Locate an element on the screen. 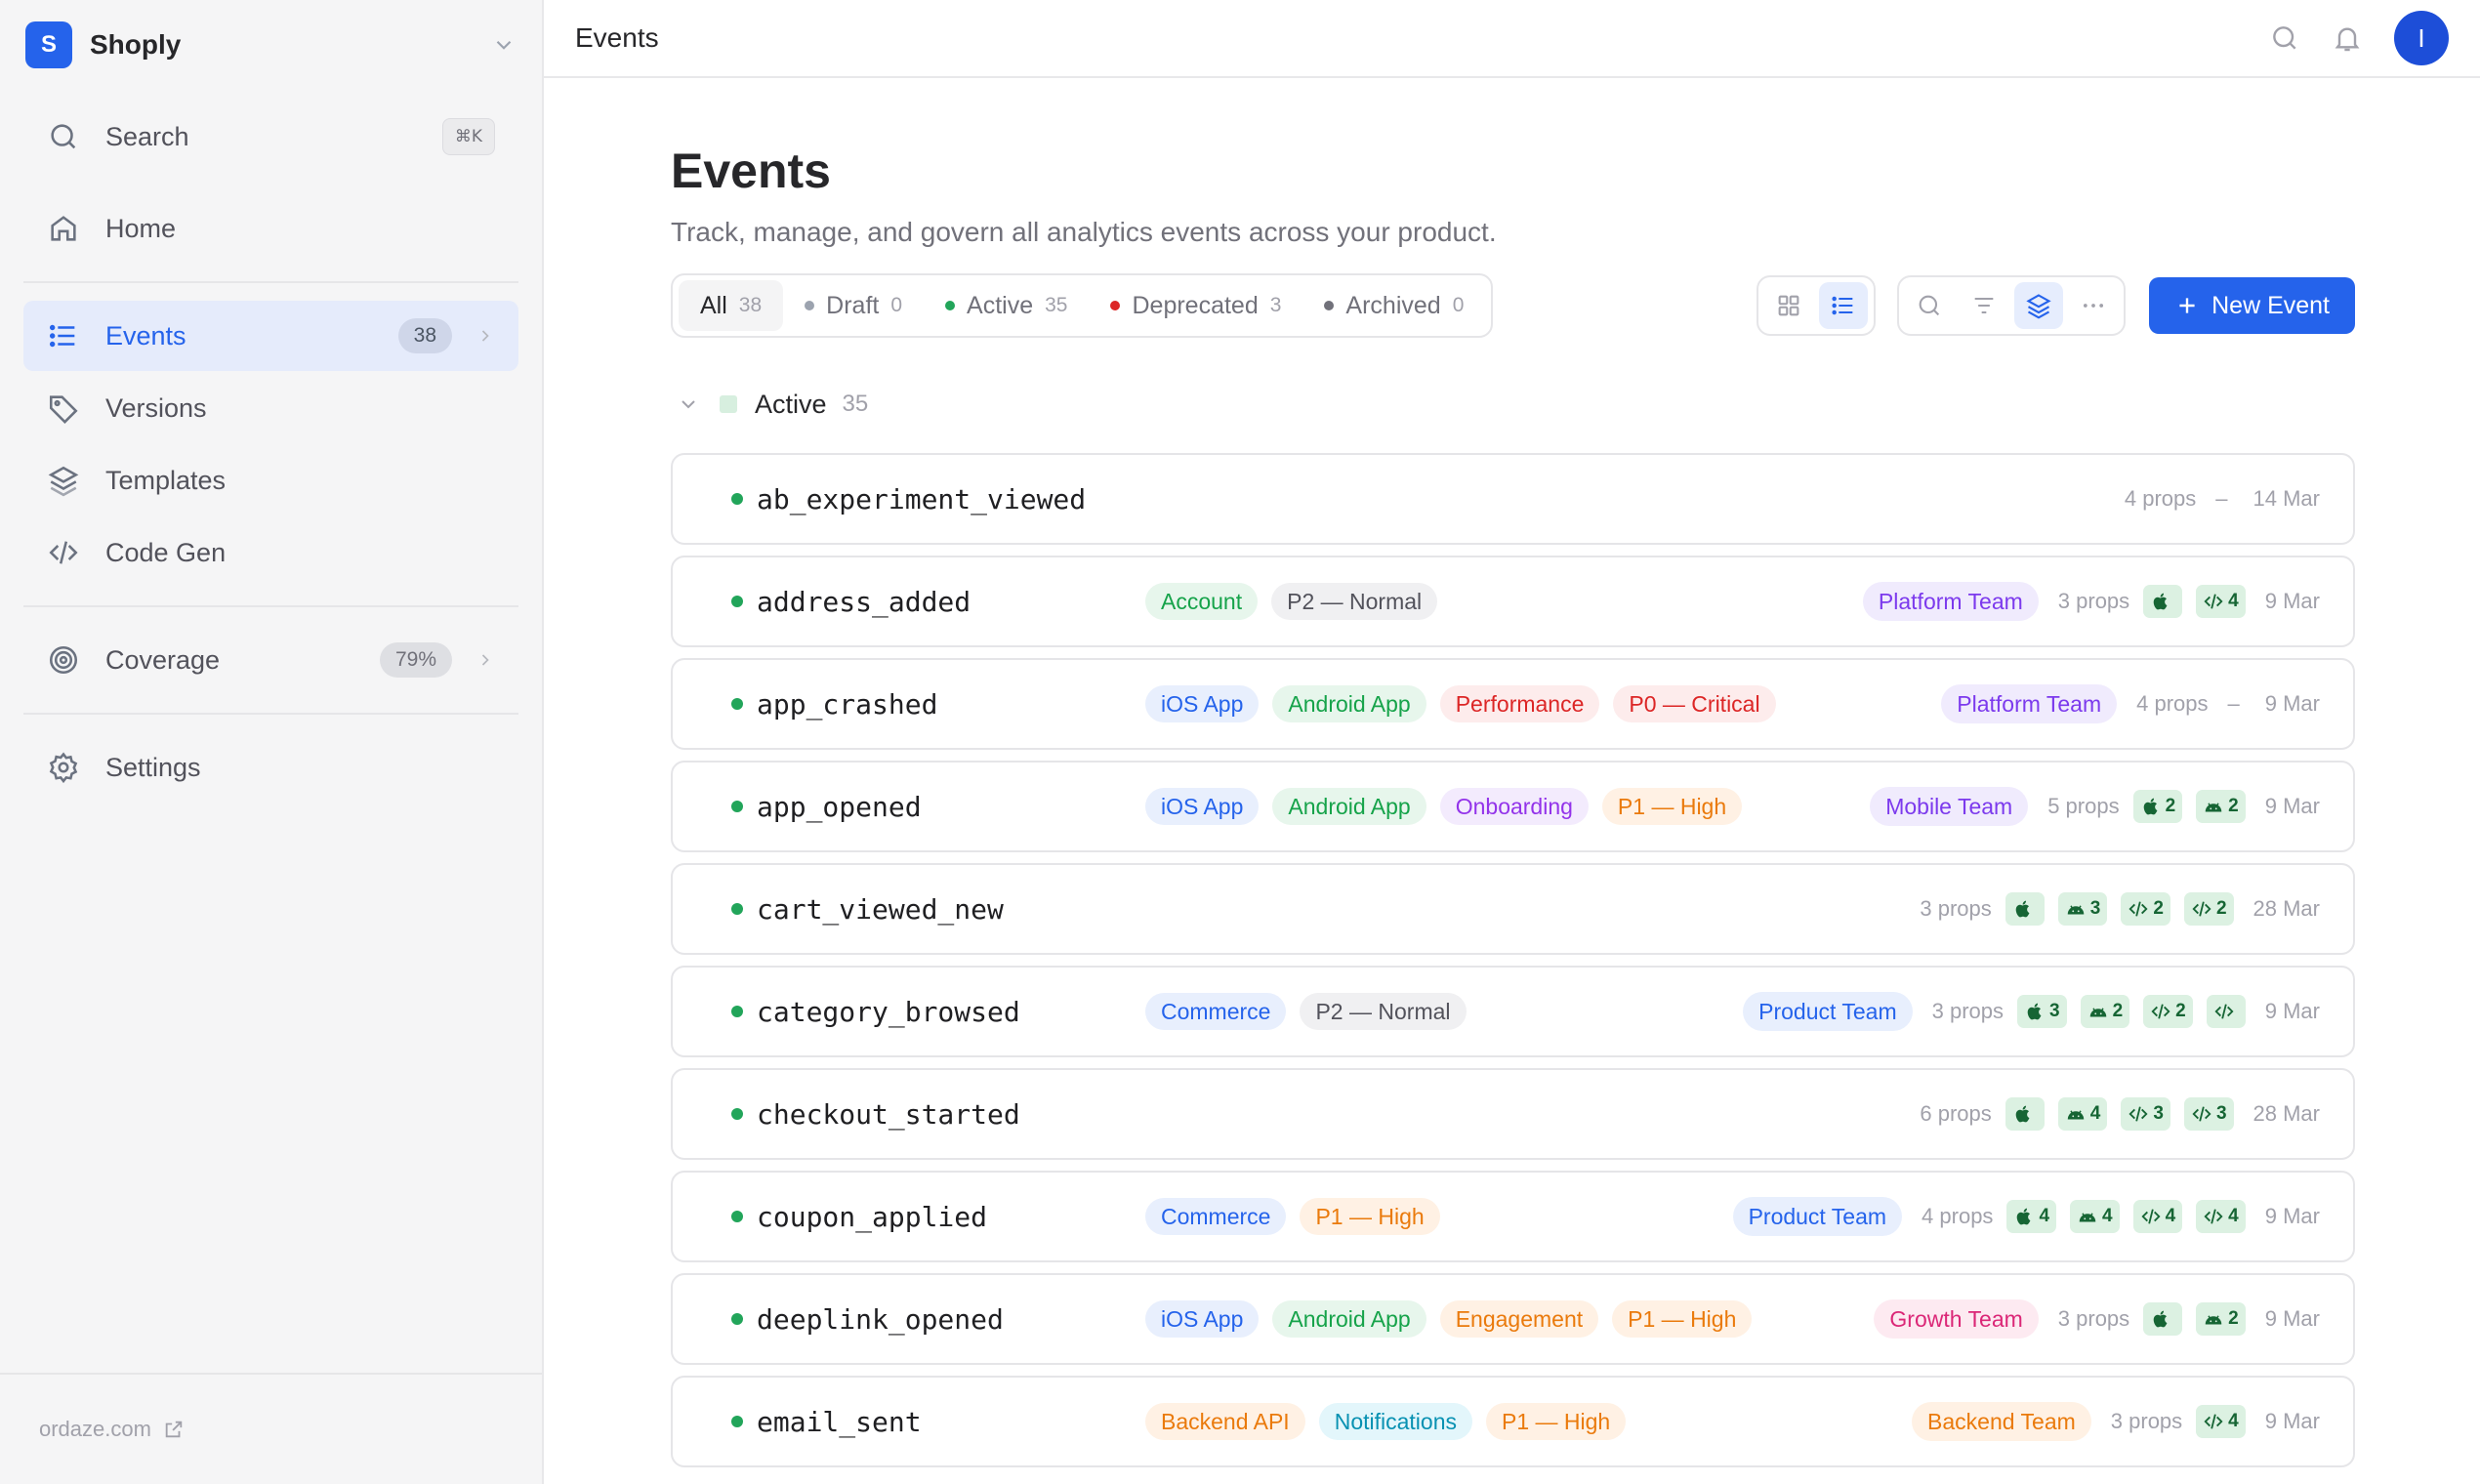 This screenshot has height=1484, width=2480. event-meta: Growth Team 3 props 2 9 Mar is located at coordinates (2097, 1319).